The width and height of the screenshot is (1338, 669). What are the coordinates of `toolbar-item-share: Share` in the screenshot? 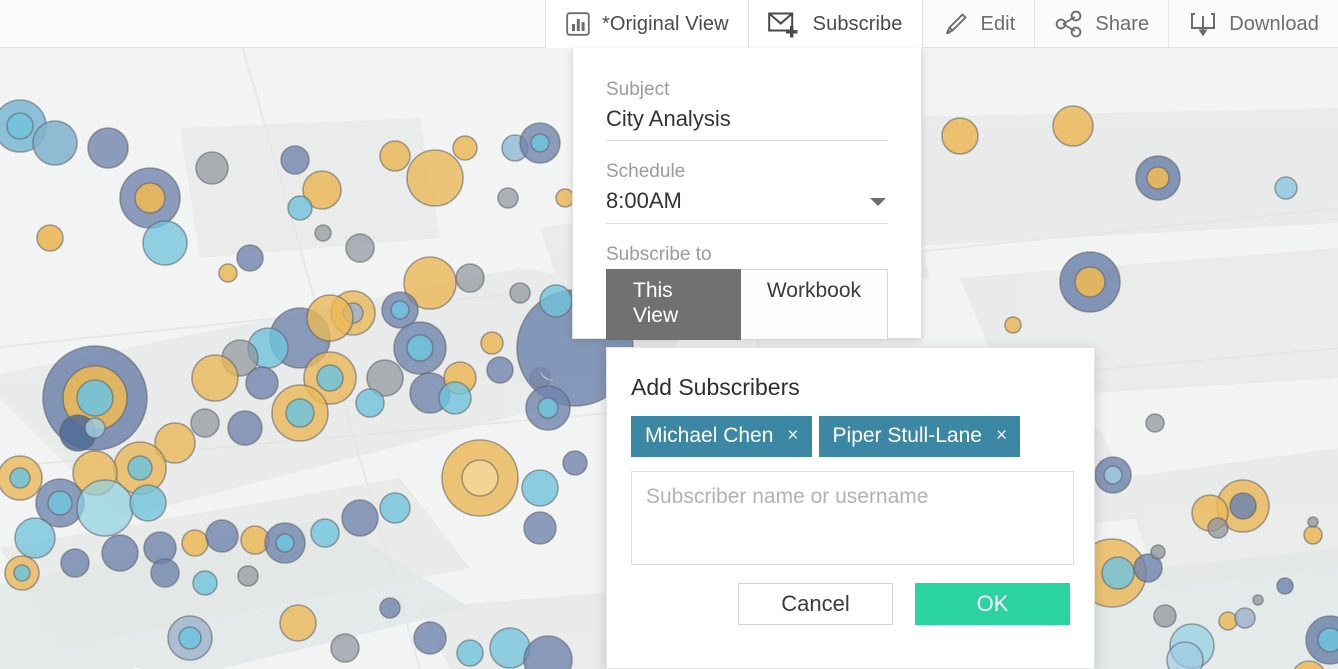 It's located at (1101, 24).